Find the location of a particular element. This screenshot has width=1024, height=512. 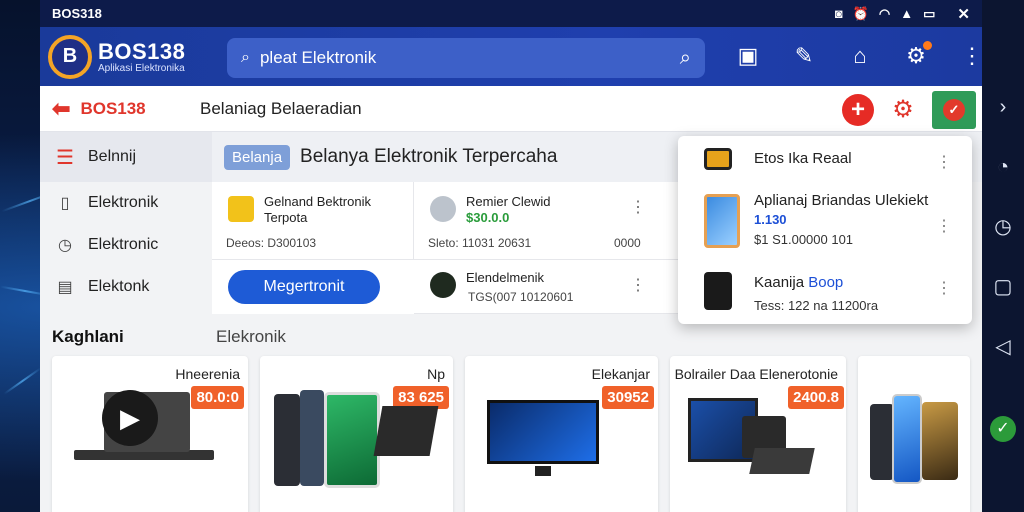

sidebar-item-menu: ☰ Belnnij is located at coordinates (126, 157).